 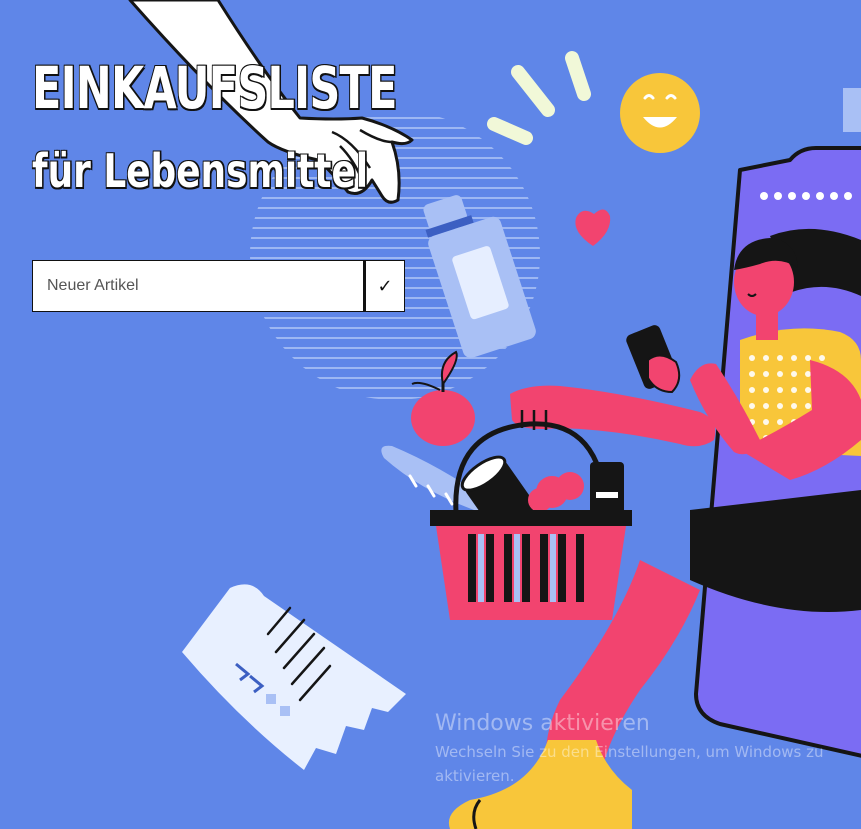 I want to click on add-item-button: ✓, so click(x=384, y=286).